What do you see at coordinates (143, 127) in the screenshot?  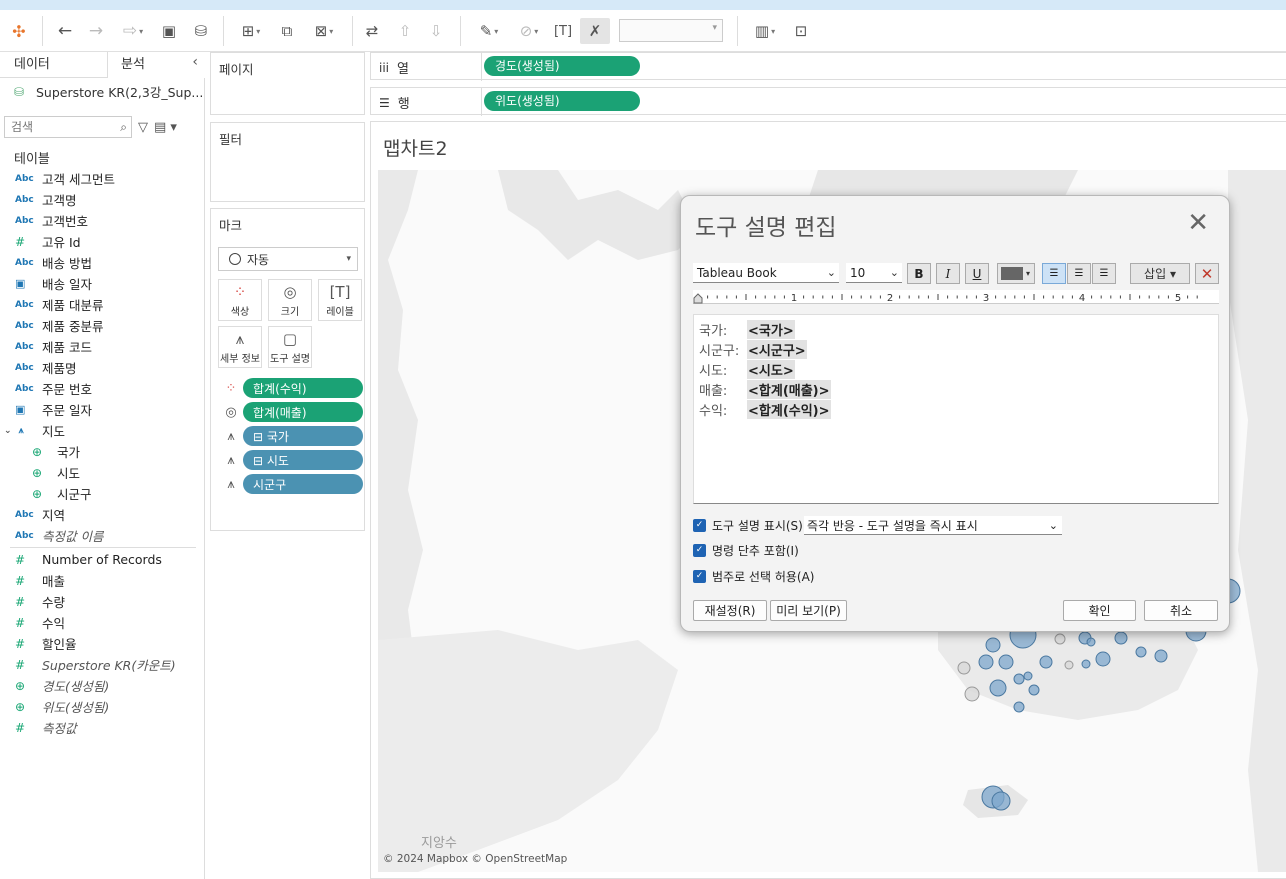 I see `filter-icon: ▽` at bounding box center [143, 127].